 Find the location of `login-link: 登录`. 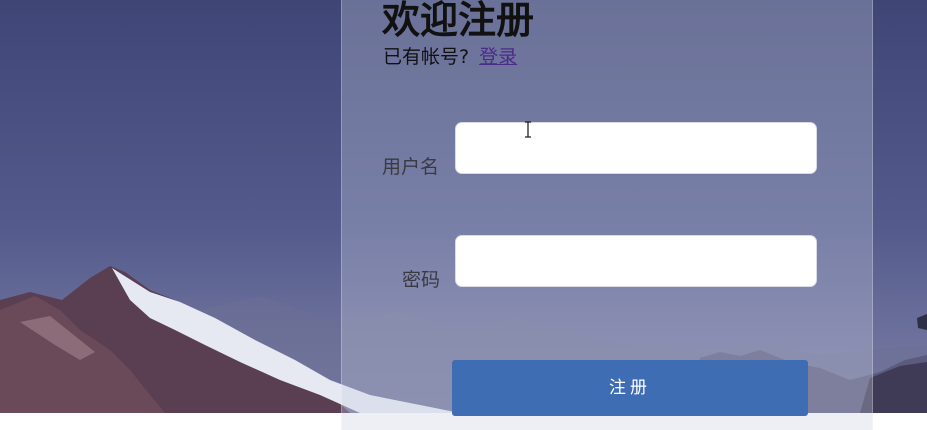

login-link: 登录 is located at coordinates (498, 57).